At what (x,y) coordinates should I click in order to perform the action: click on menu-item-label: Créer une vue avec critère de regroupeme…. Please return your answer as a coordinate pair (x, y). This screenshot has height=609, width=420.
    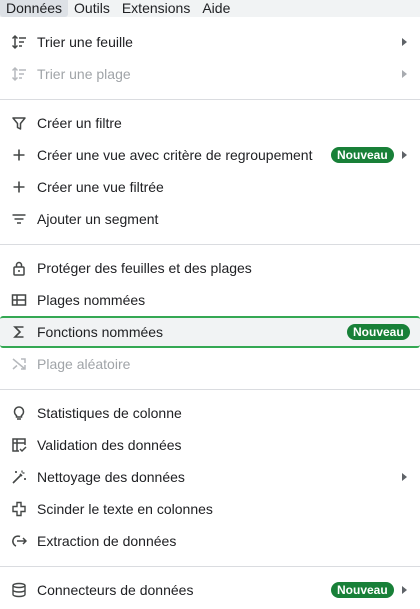
    Looking at the image, I should click on (175, 155).